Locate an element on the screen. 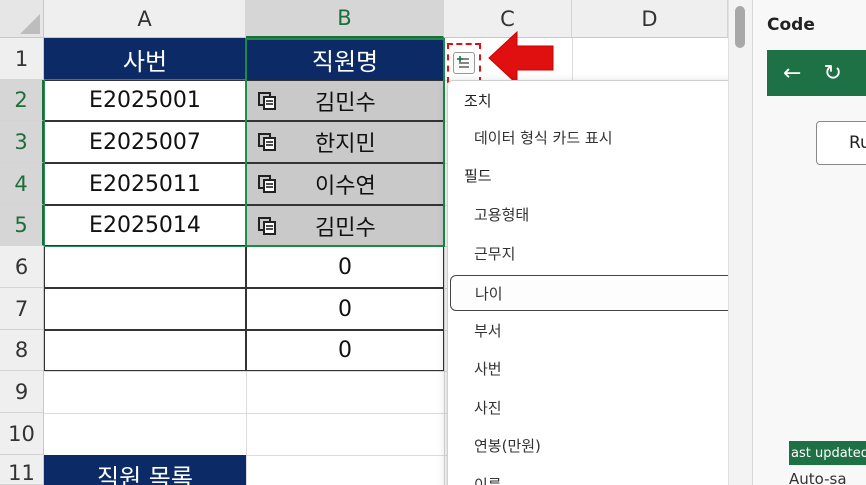 The width and height of the screenshot is (866, 485). row-header-7: 7 is located at coordinates (22, 309).